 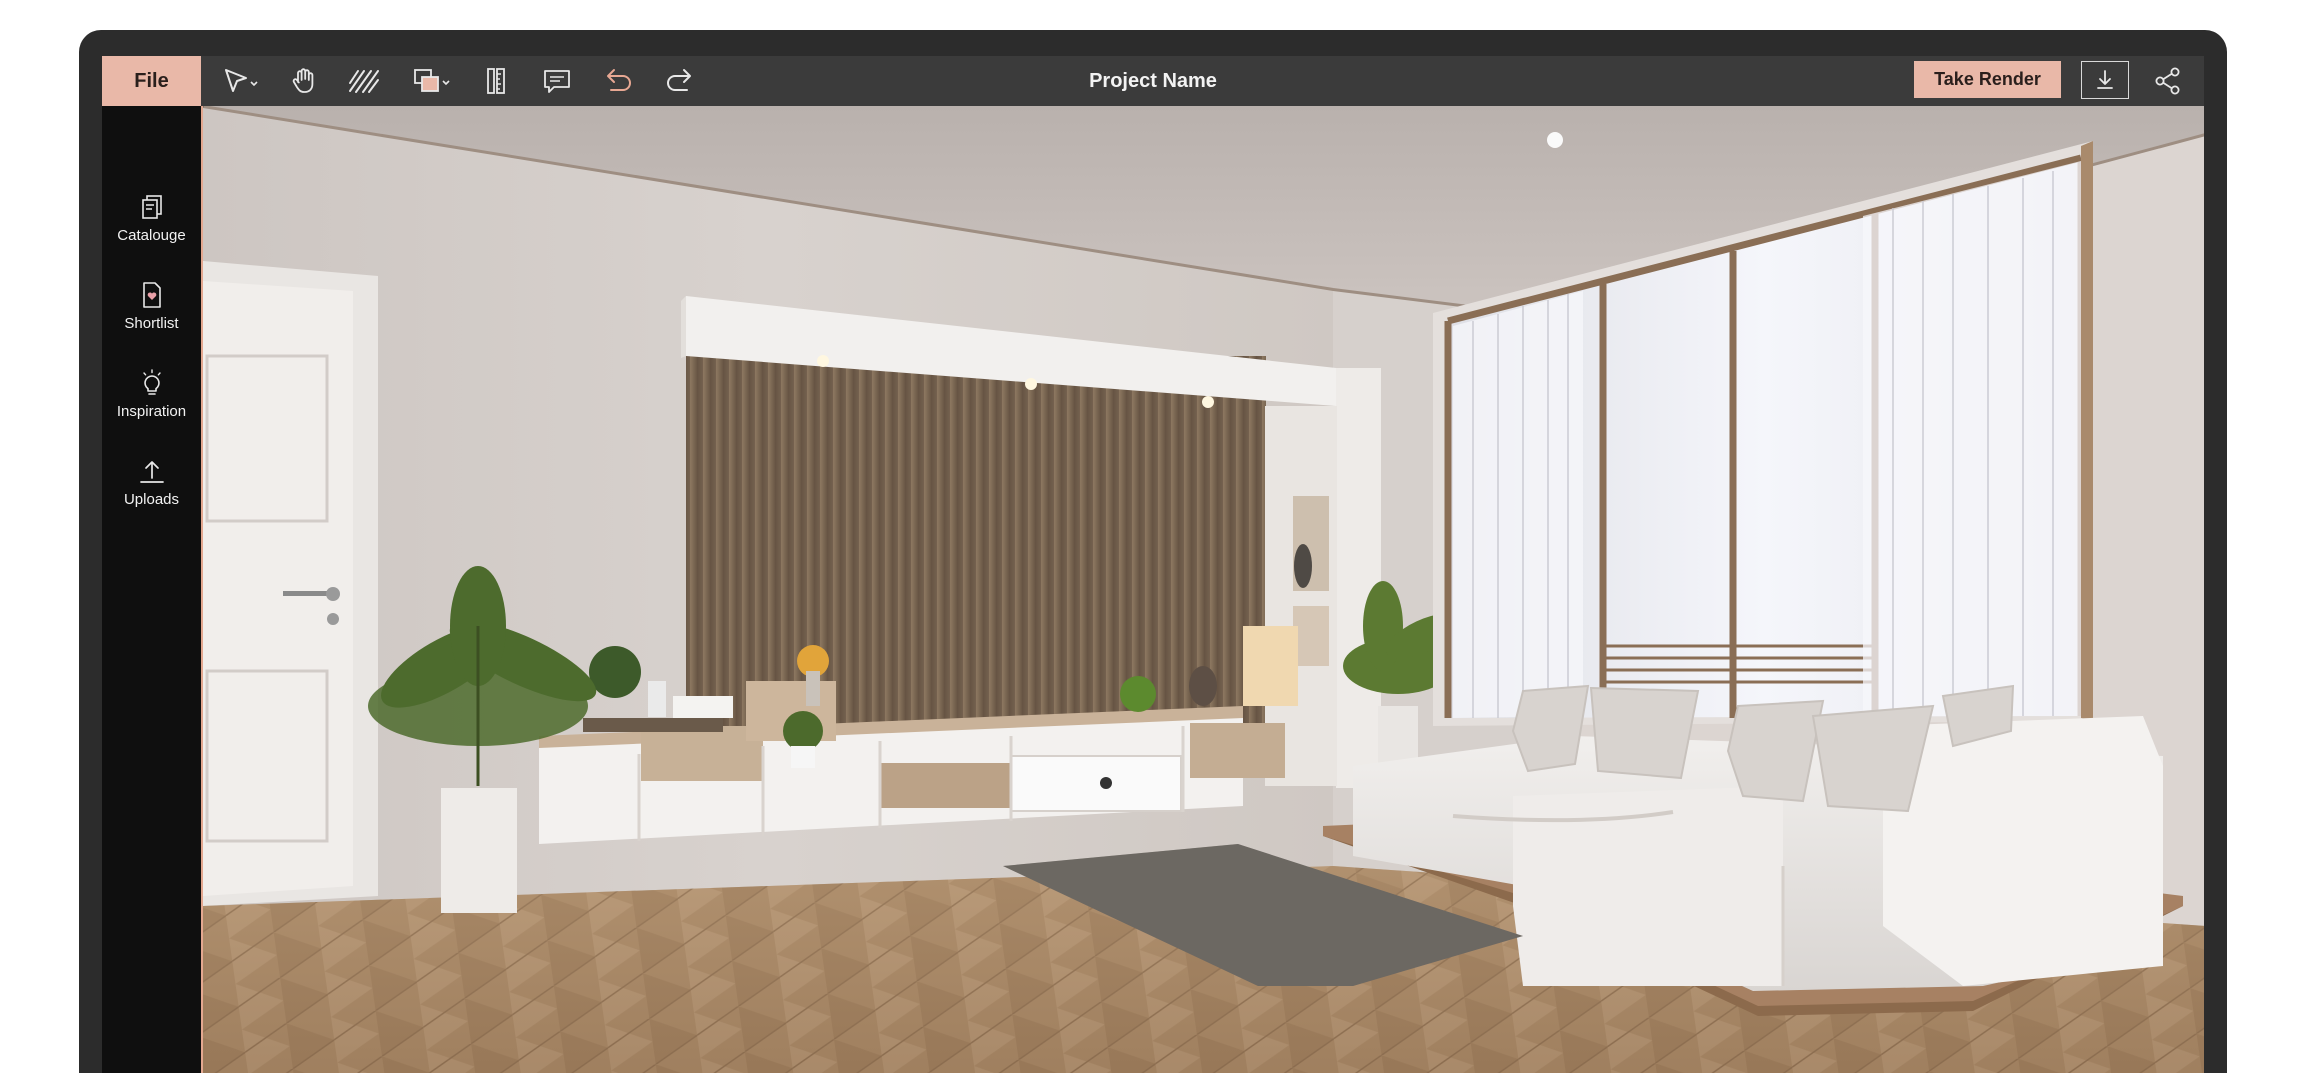 I want to click on sidebar-item-inspiration: Inspiration, so click(x=151, y=402).